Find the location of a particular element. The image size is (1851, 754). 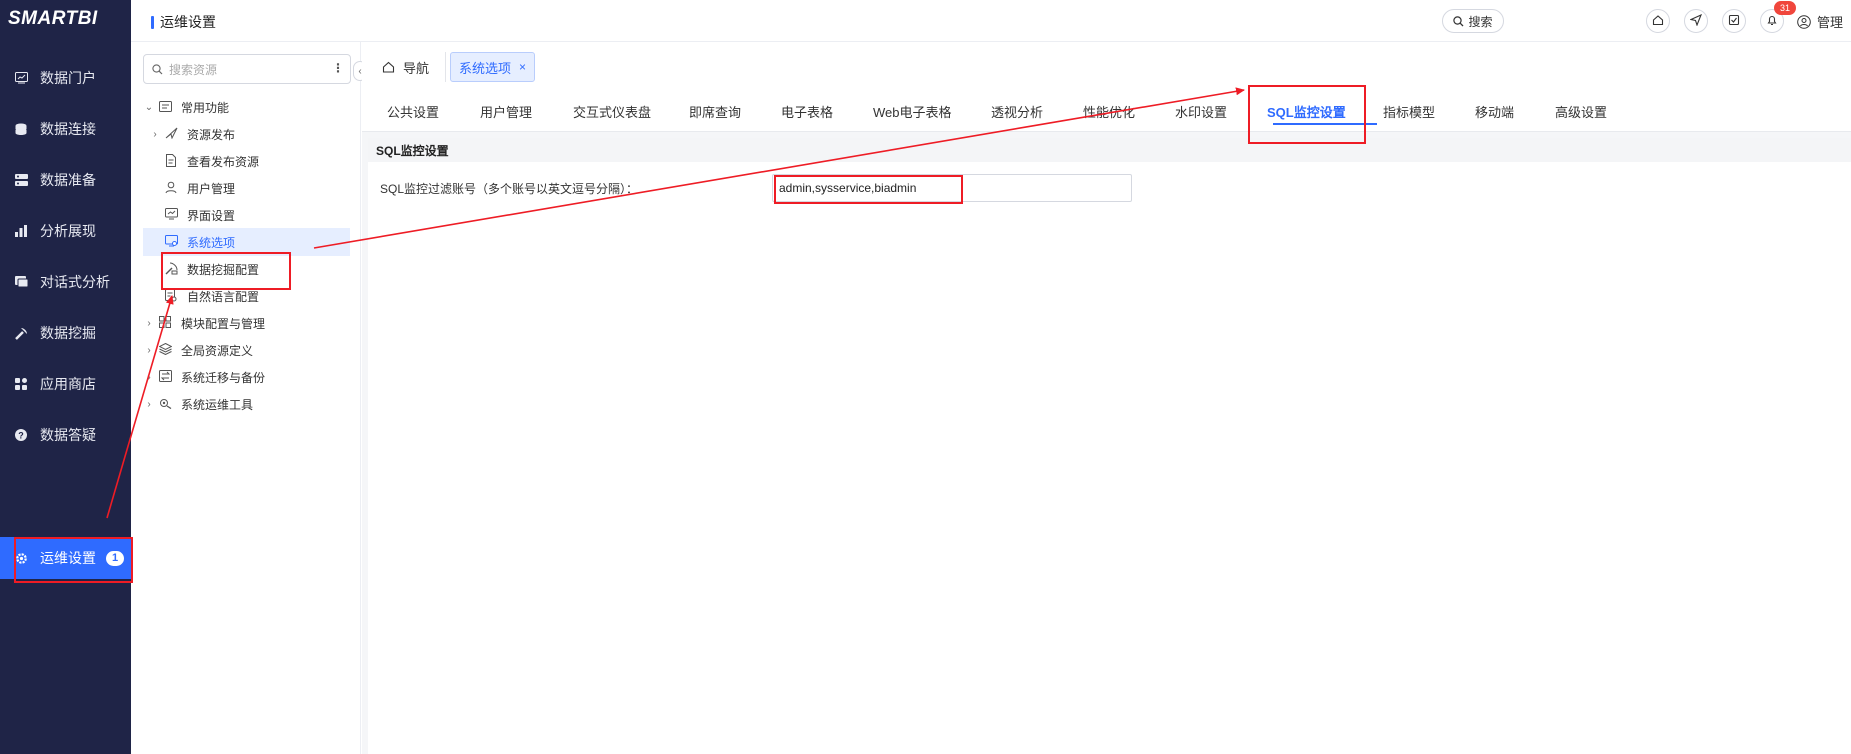

tree-item-label: 界面设置 is located at coordinates (211, 215).